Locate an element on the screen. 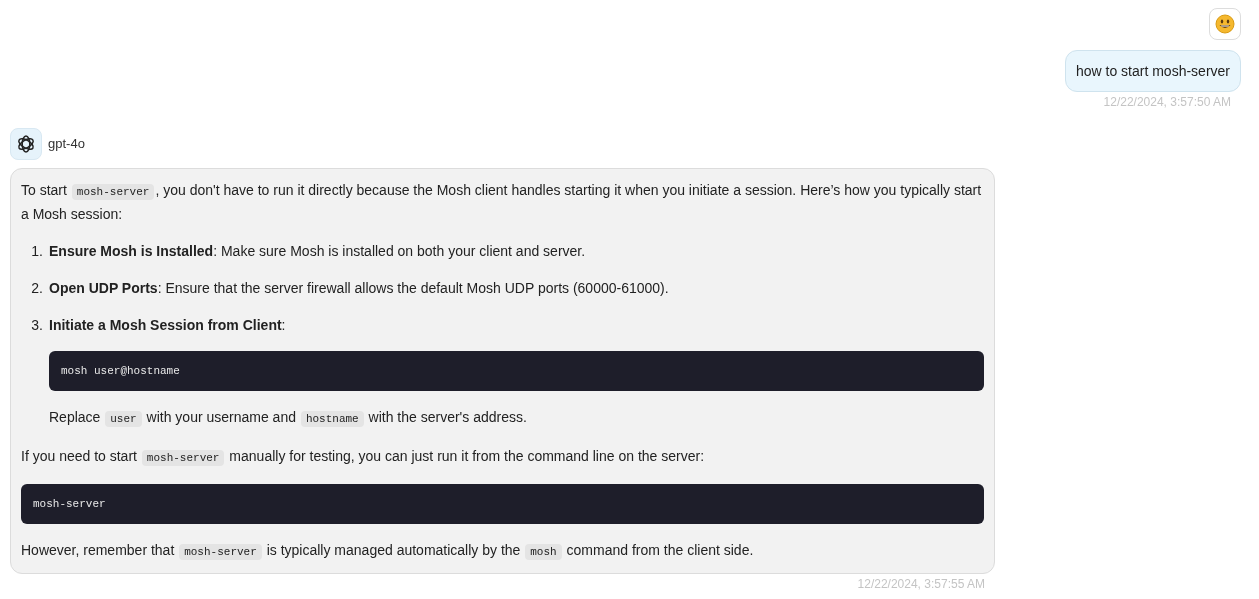 Image resolution: width=1259 pixels, height=599 pixels. model-name: gpt-4o is located at coordinates (66, 144).